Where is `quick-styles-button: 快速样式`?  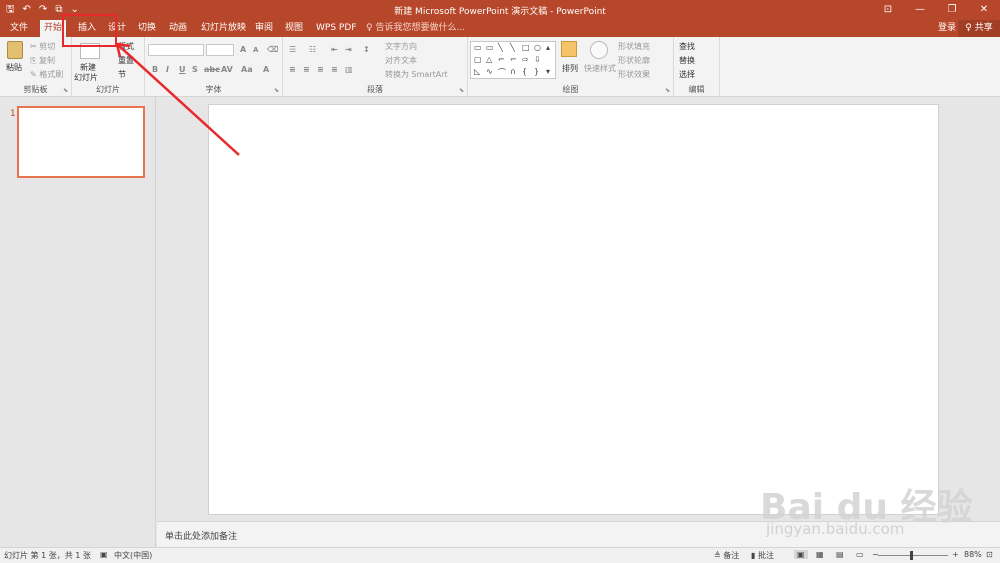
quick-styles-button: 快速样式 is located at coordinates (600, 68).